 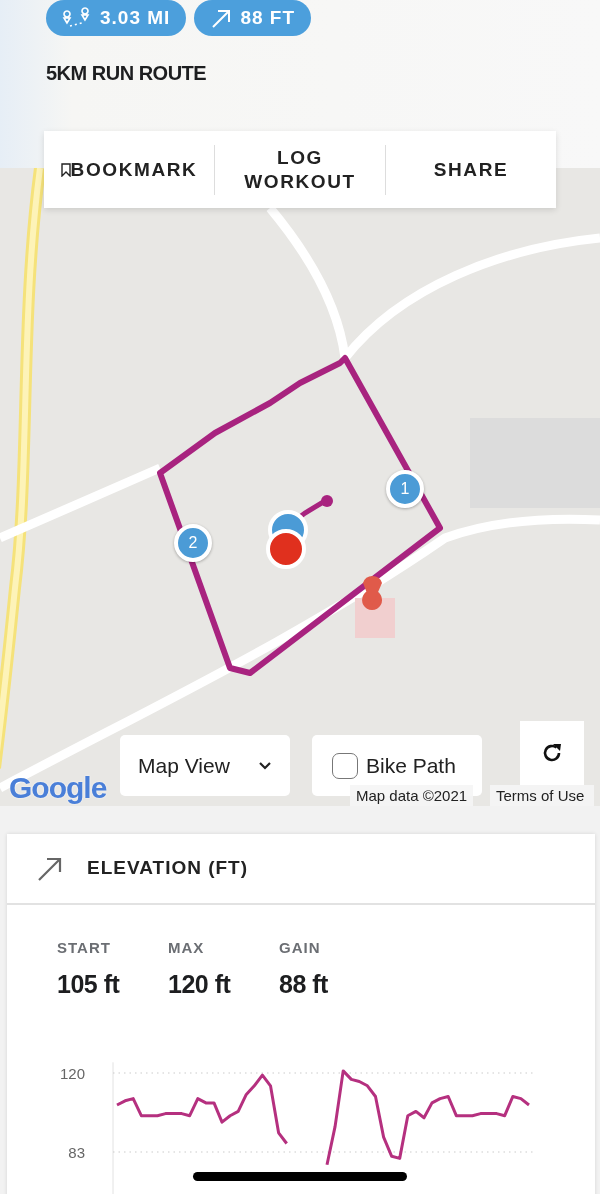 What do you see at coordinates (205, 765) in the screenshot?
I see `map-view-select: Map View` at bounding box center [205, 765].